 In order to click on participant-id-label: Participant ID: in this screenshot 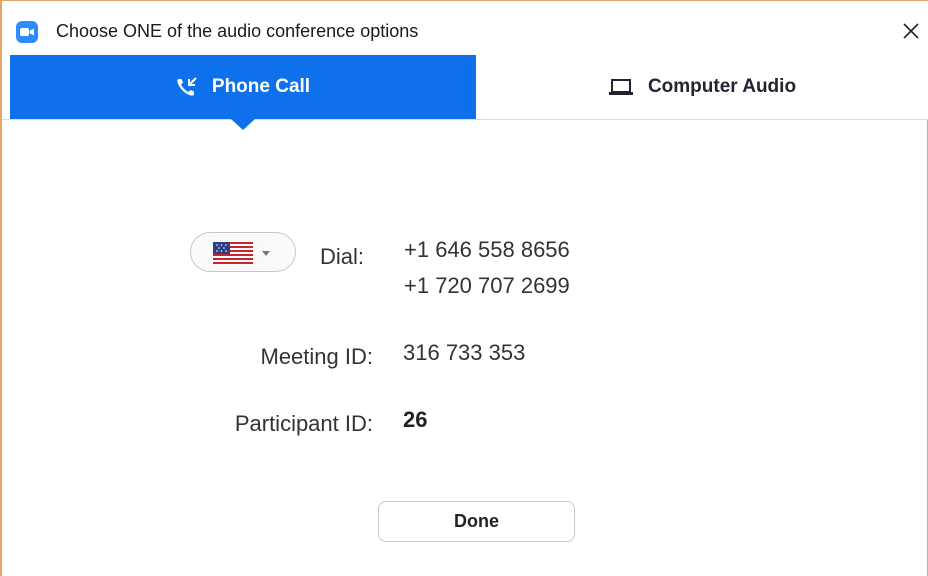, I will do `click(303, 423)`.